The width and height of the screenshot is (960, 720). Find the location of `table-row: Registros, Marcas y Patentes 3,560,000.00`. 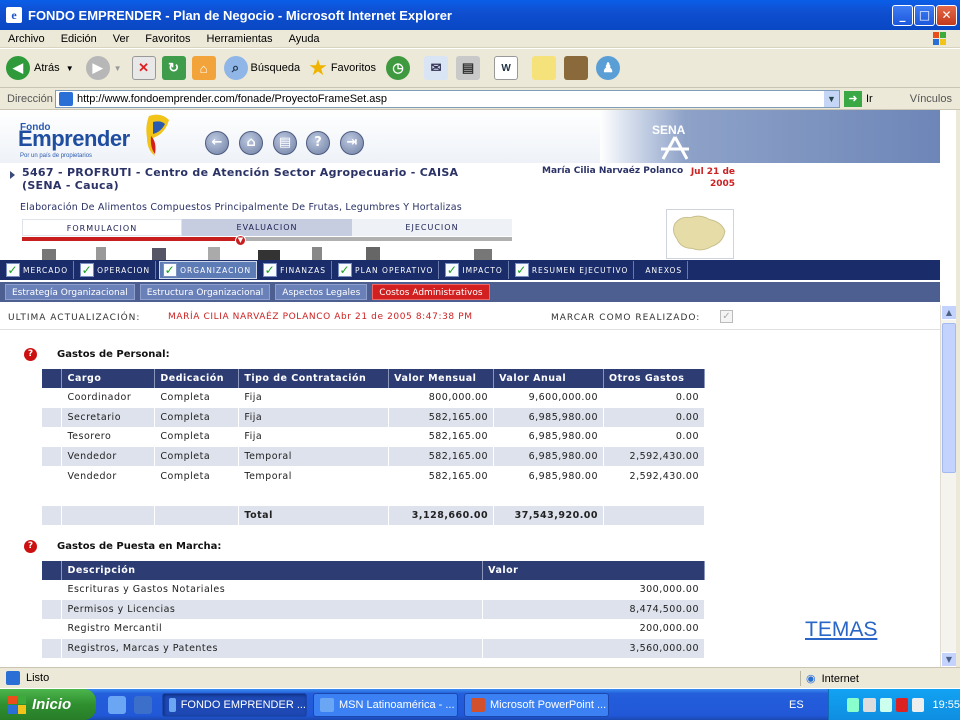

table-row: Registros, Marcas y Patentes 3,560,000.00 is located at coordinates (373, 648).